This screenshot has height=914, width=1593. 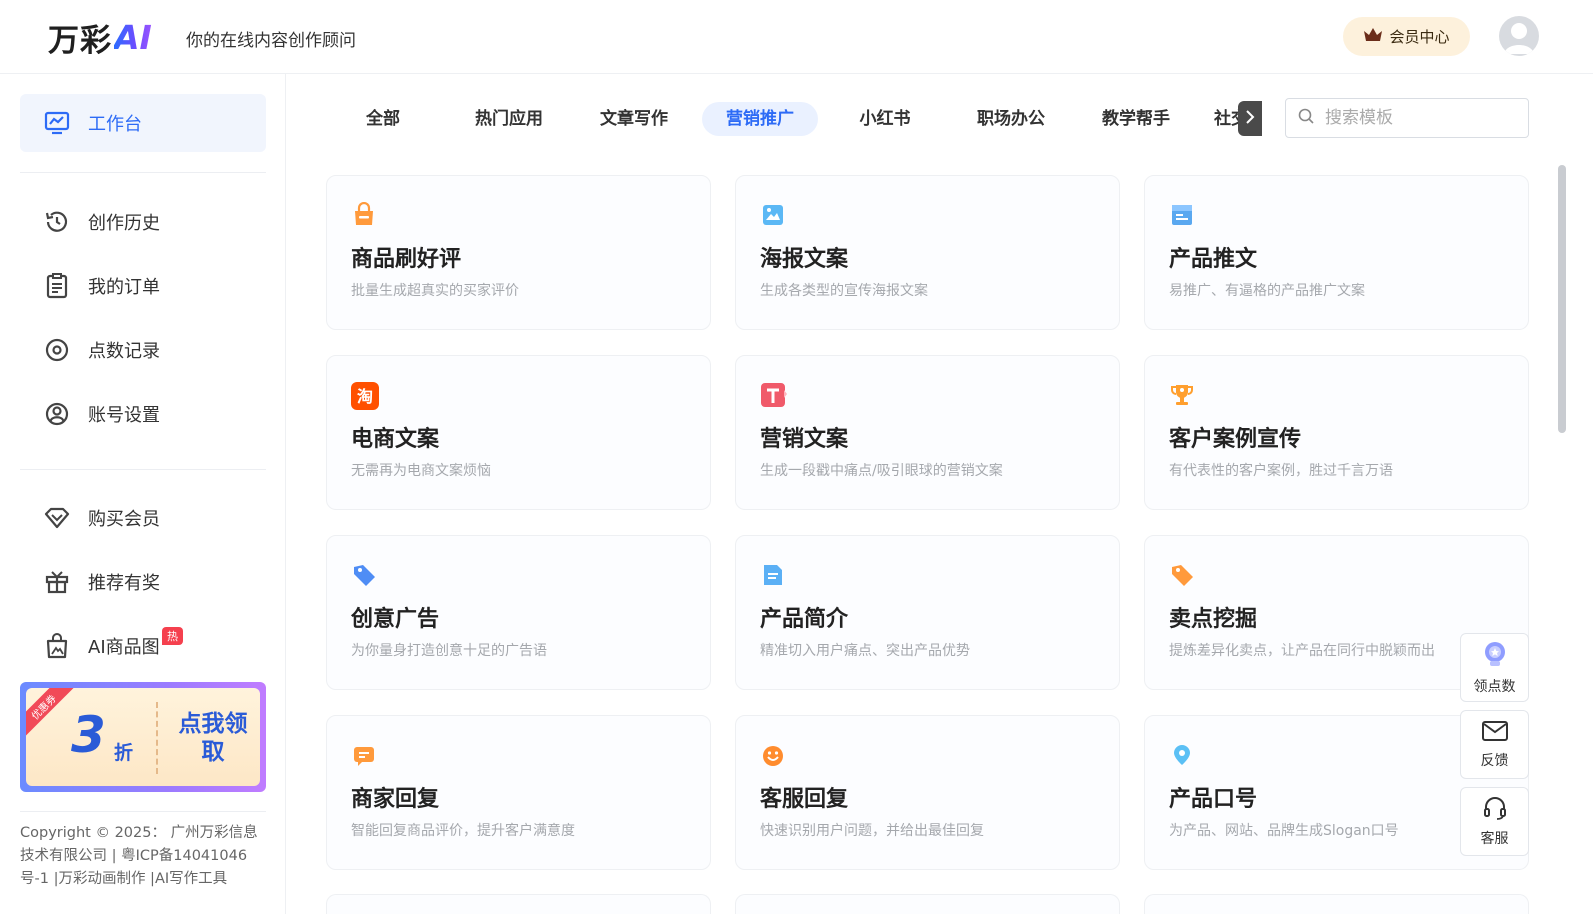 I want to click on location-icon, so click(x=1182, y=755).